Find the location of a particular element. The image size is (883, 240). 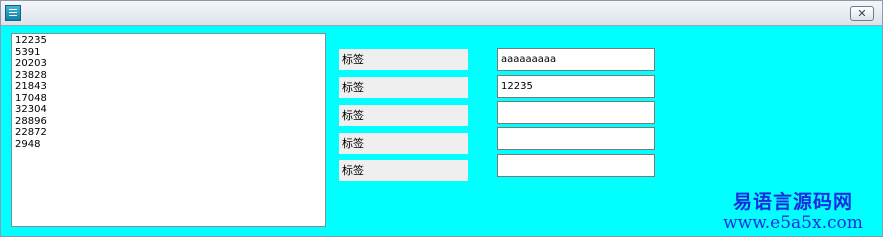

close-button: ✕ is located at coordinates (862, 13).